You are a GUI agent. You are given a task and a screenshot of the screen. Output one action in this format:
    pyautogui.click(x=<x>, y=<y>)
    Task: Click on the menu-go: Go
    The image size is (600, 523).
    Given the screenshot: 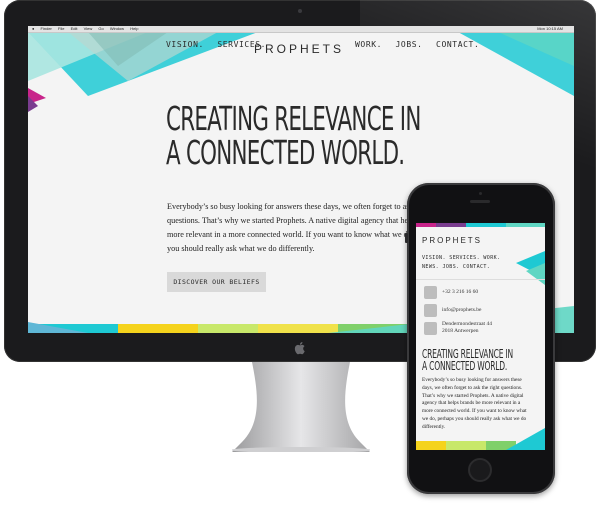 What is the action you would take?
    pyautogui.click(x=100, y=28)
    